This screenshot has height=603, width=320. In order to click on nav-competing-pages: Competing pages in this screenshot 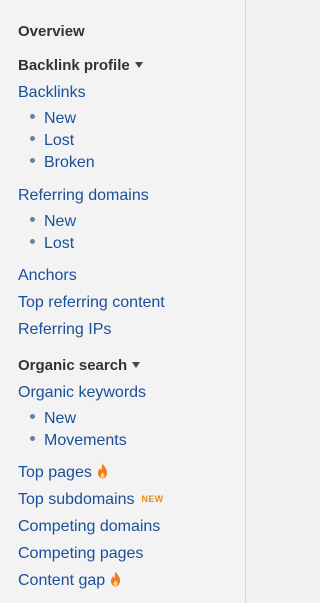, I will do `click(80, 554)`.